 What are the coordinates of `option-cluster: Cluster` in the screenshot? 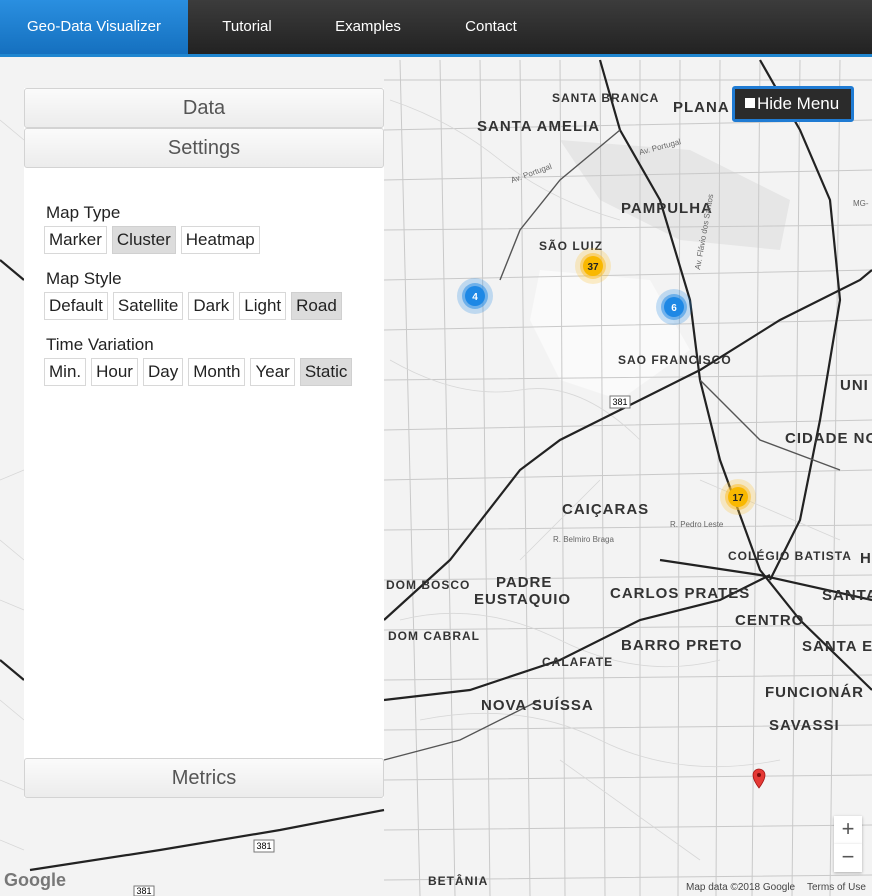 It's located at (143, 240).